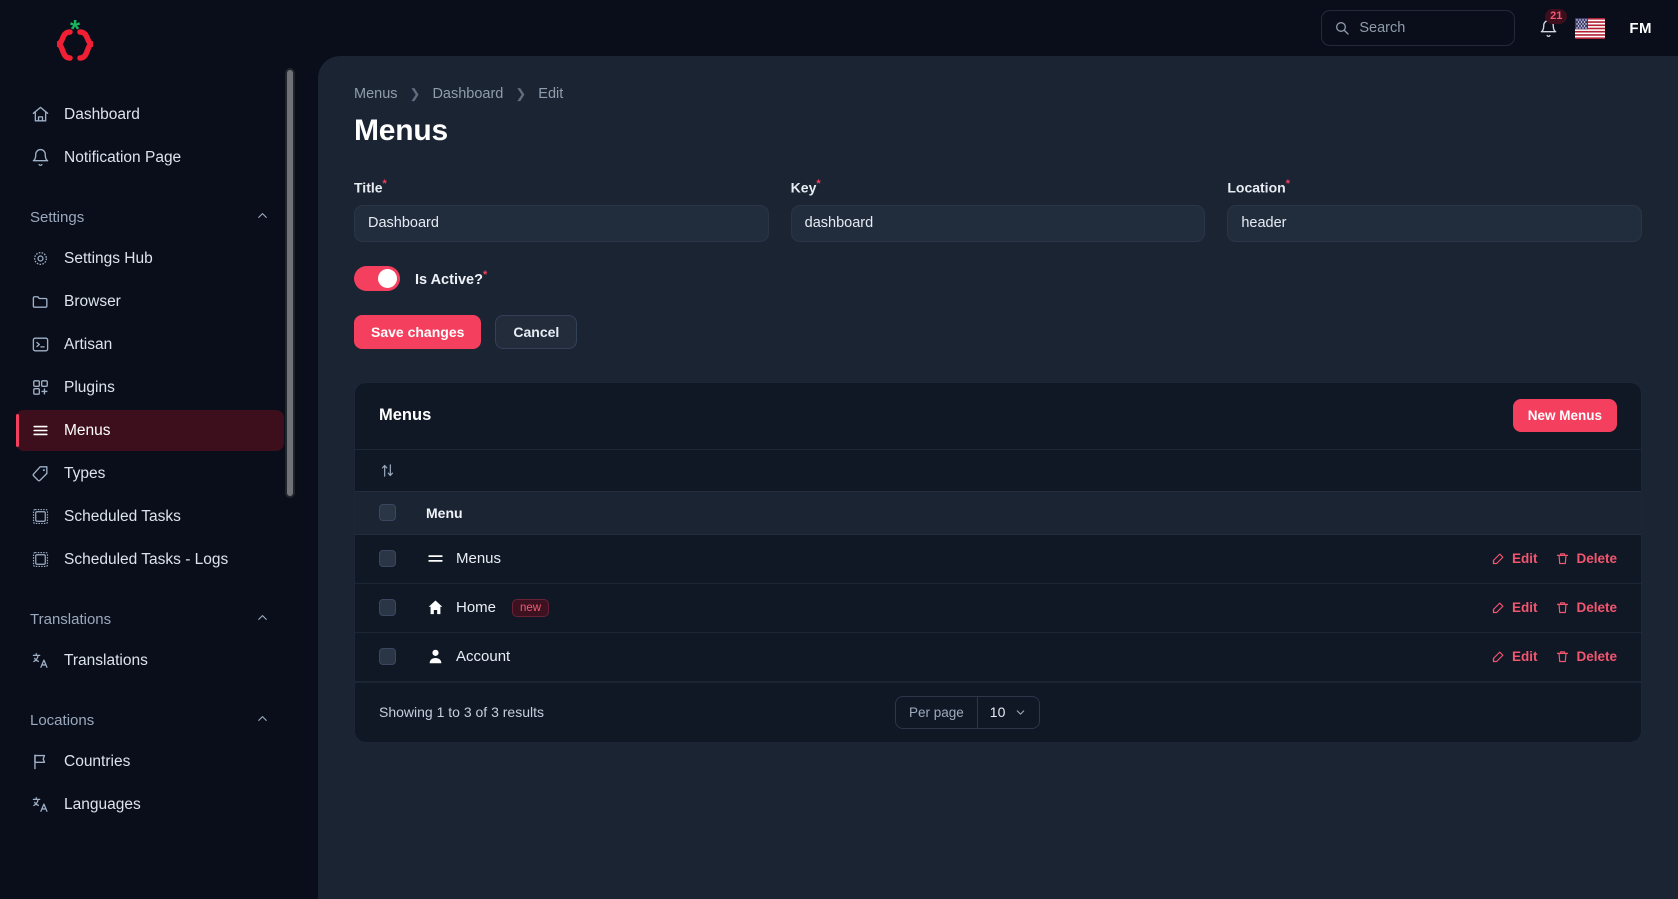  What do you see at coordinates (936, 712) in the screenshot?
I see `per-page-label: Per page` at bounding box center [936, 712].